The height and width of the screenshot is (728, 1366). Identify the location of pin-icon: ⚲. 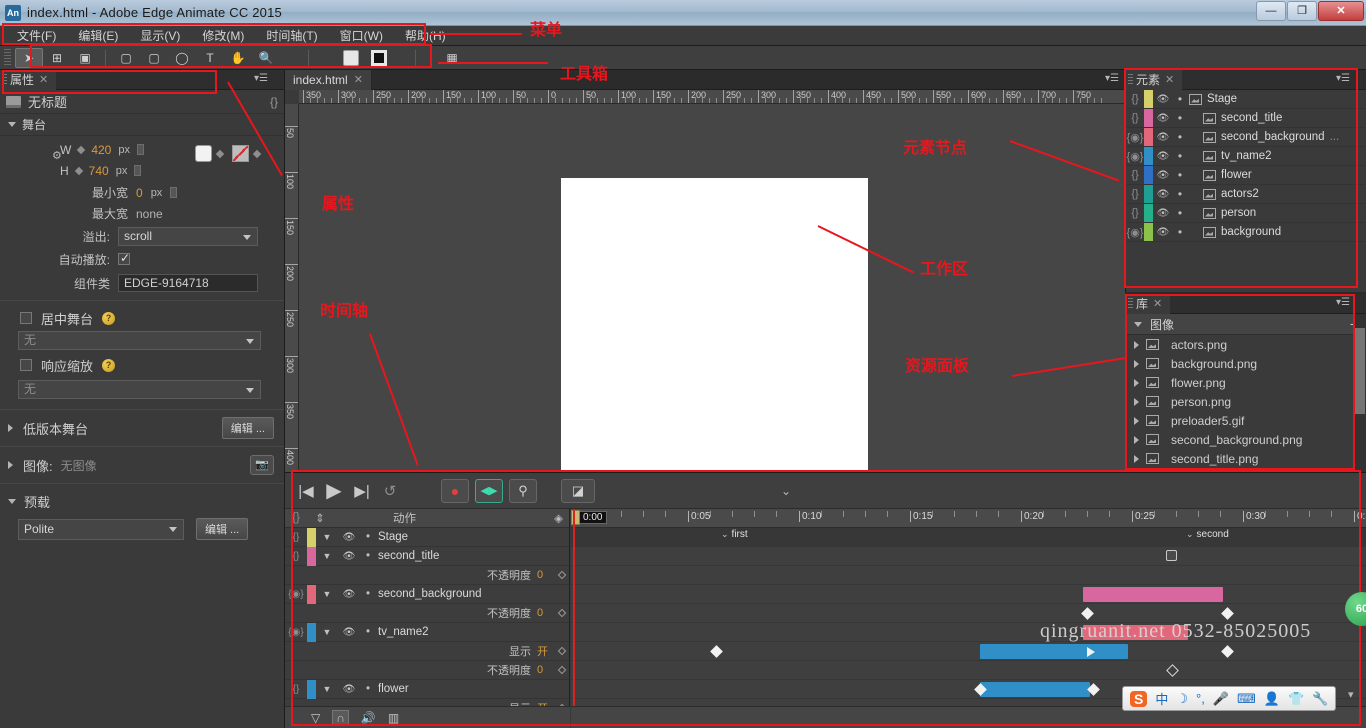
(523, 490).